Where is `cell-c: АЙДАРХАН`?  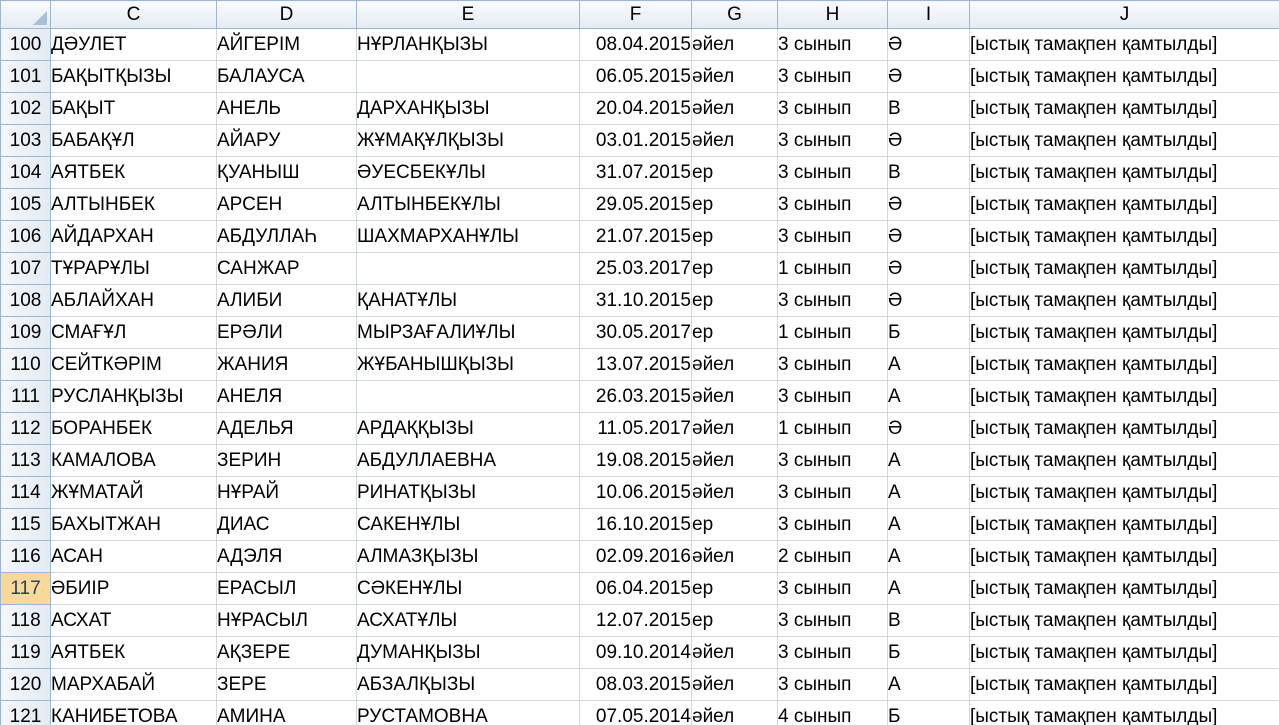 cell-c: АЙДАРХАН is located at coordinates (133, 236).